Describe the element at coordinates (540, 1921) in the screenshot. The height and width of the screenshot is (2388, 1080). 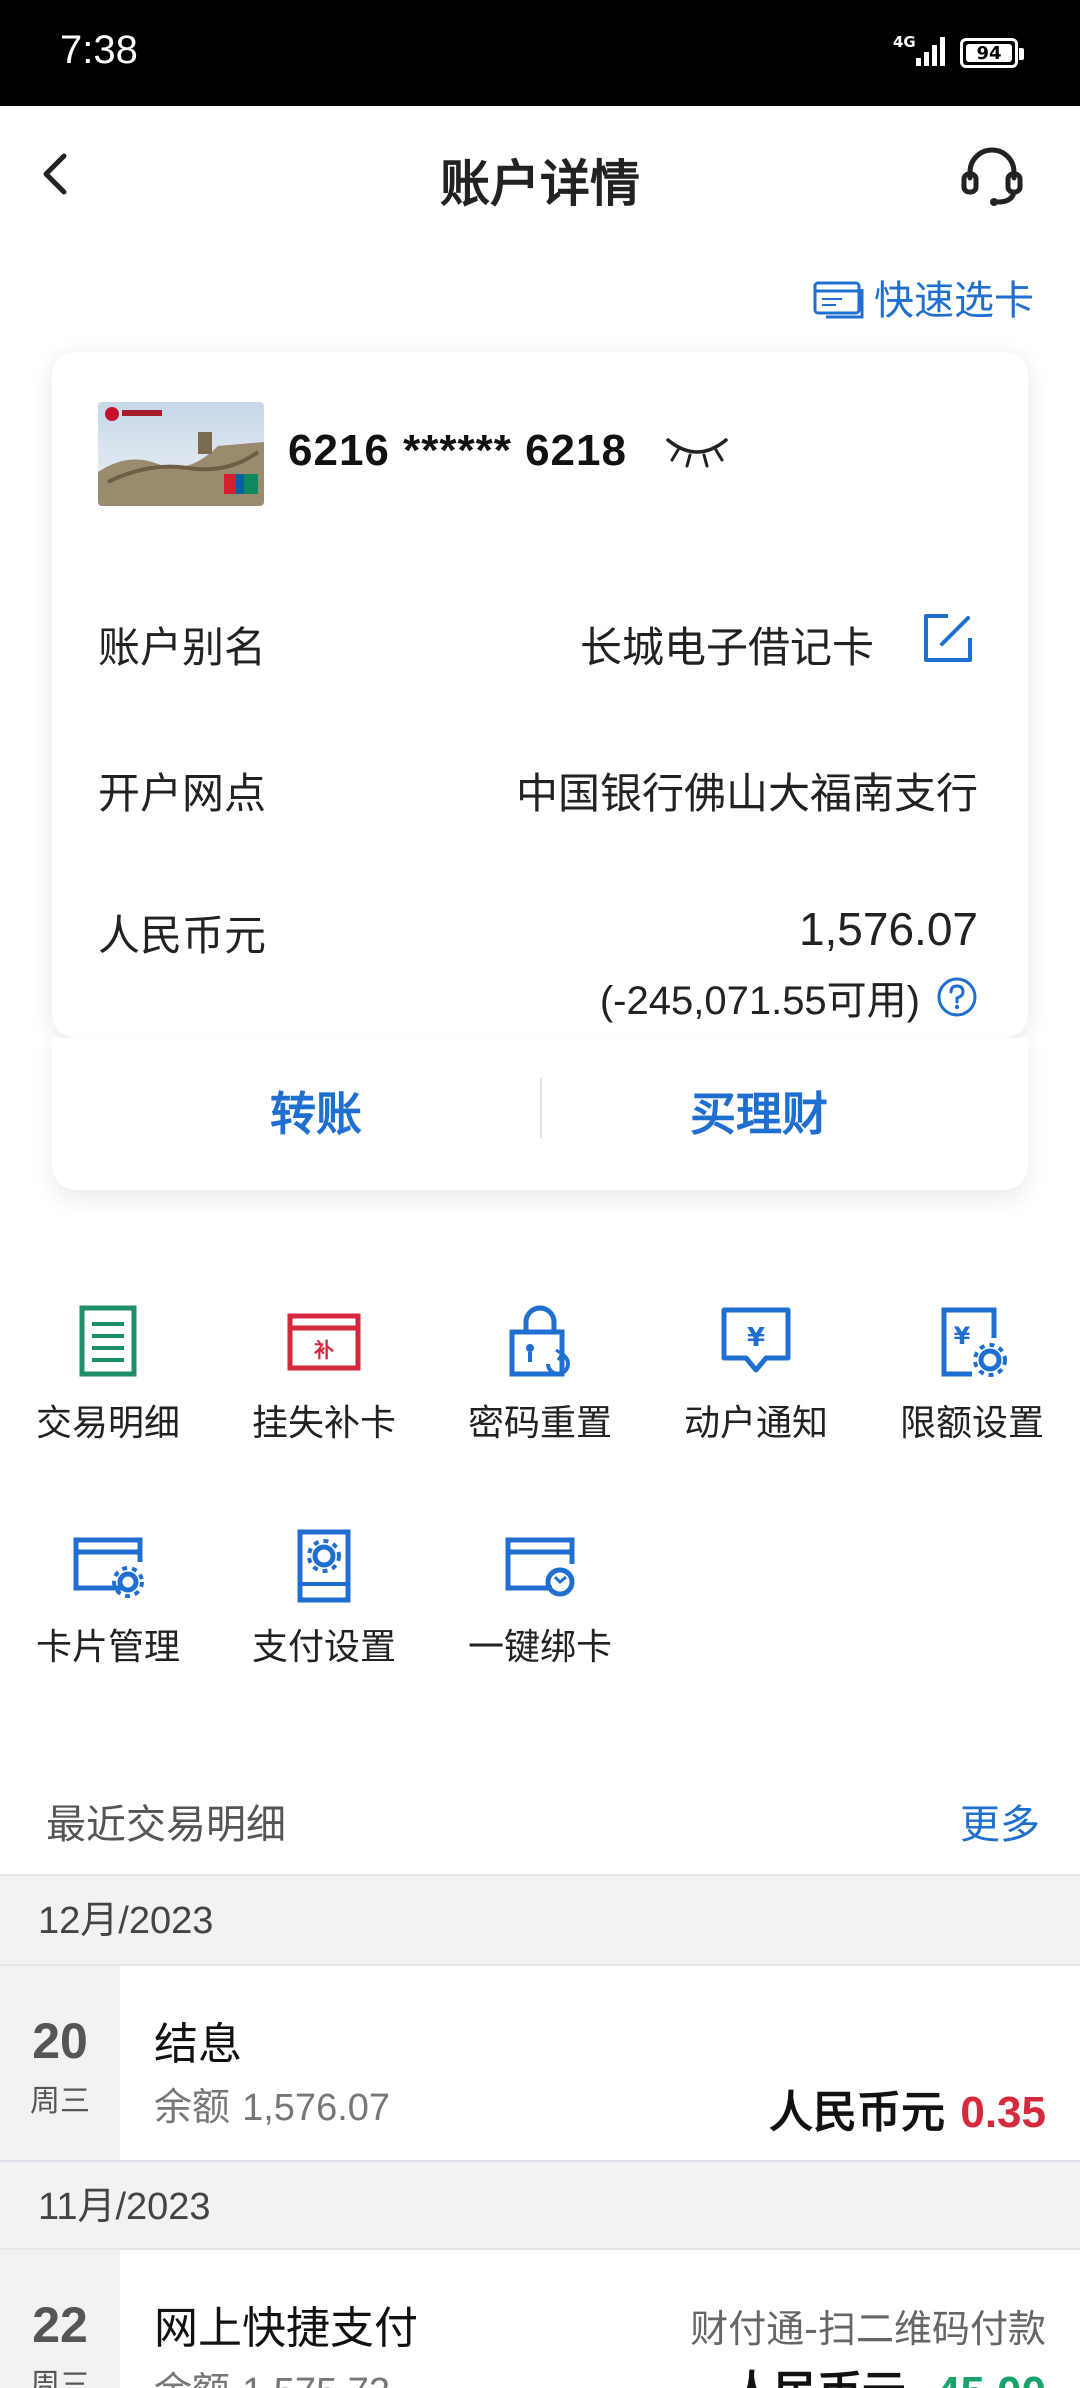
I see `month-header: 12月/2023` at that location.